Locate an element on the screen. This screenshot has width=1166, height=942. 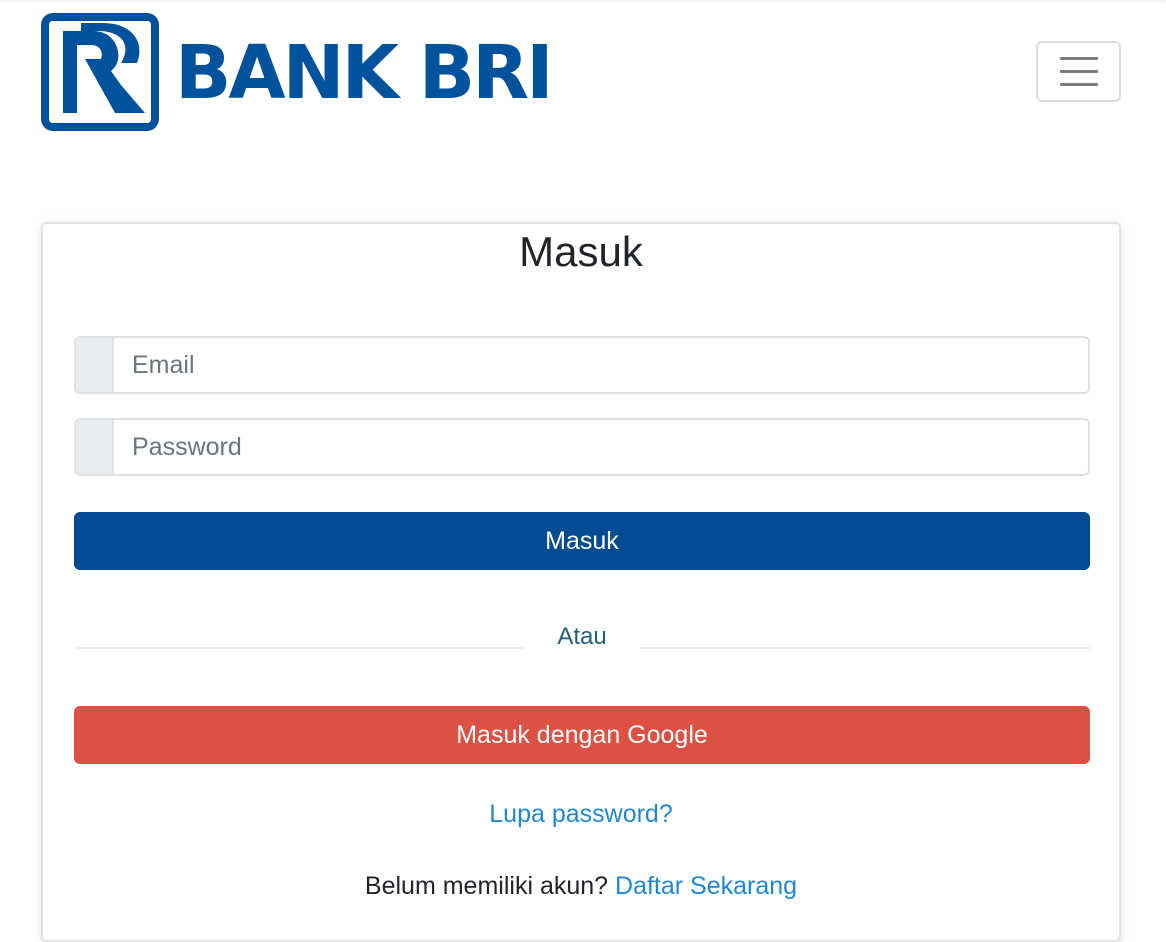
signup-row: Belum memiliki akun? Daftar Sekarang is located at coordinates (581, 886).